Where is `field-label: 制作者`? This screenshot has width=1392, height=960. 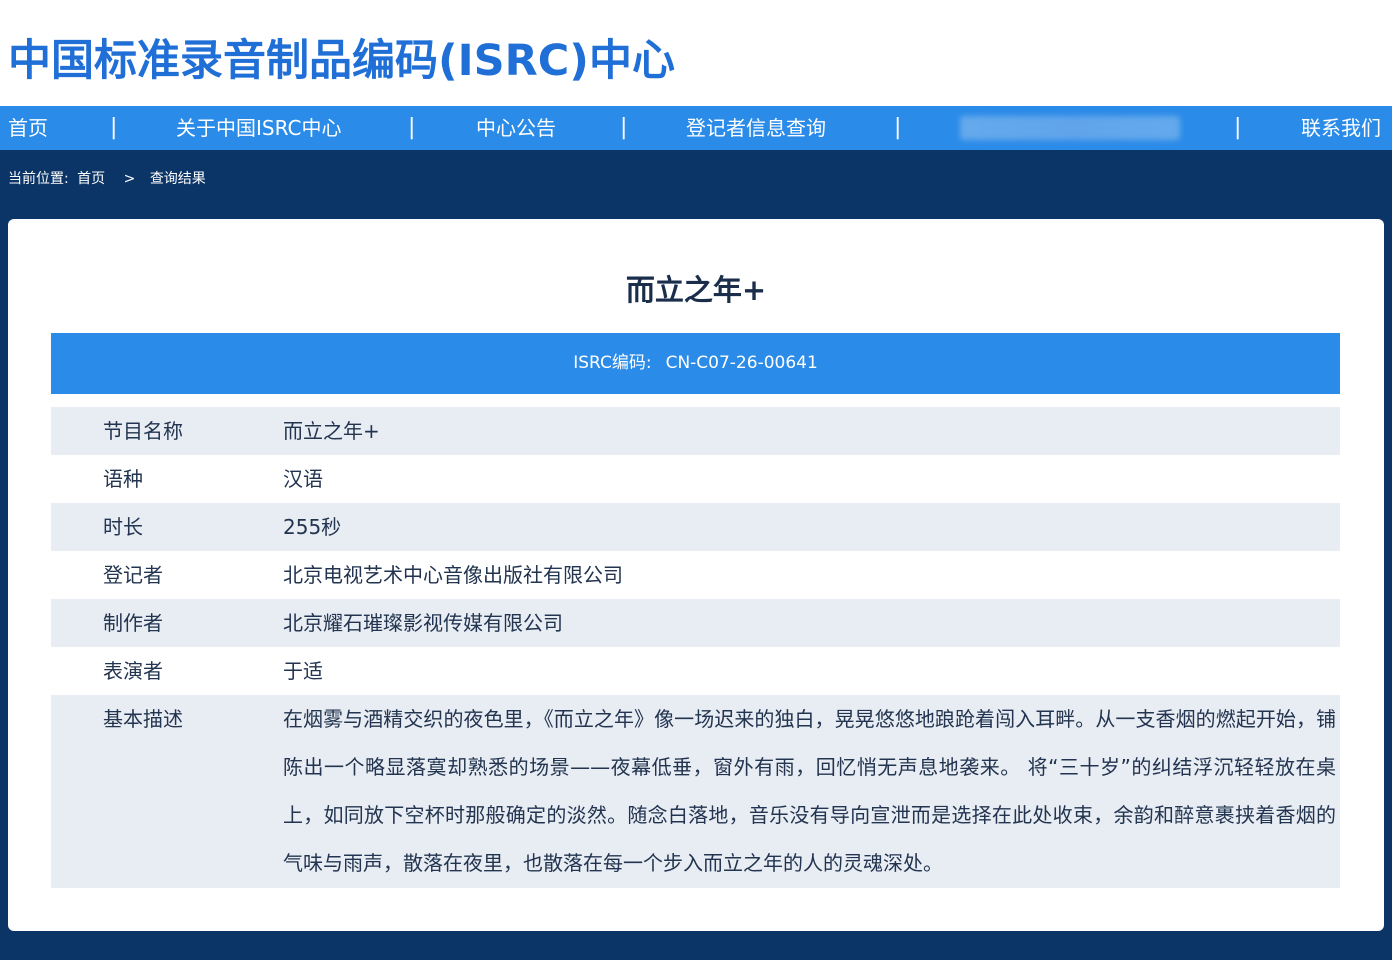
field-label: 制作者 is located at coordinates (133, 623).